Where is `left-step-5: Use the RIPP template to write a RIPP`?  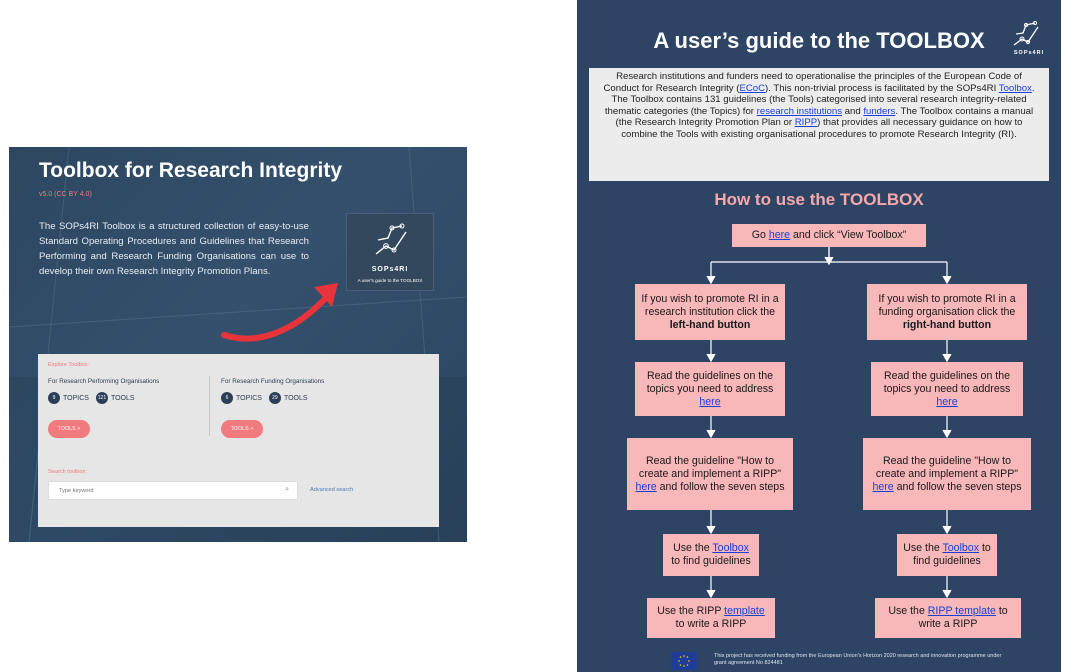 left-step-5: Use the RIPP template to write a RIPP is located at coordinates (711, 618).